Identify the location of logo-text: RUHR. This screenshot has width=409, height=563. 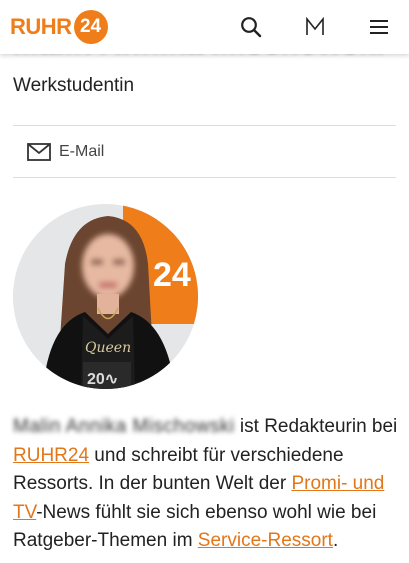
(41, 26).